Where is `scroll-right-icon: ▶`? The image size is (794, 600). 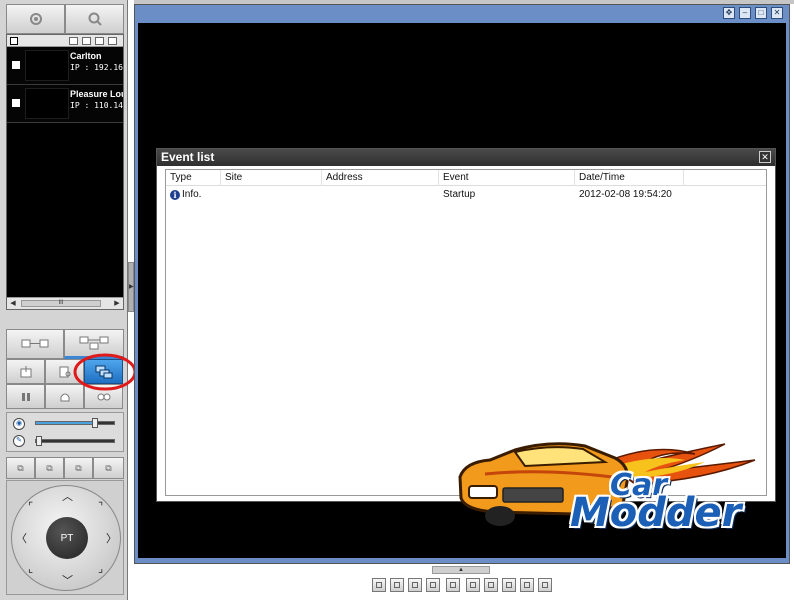
scroll-right-icon: ▶ is located at coordinates (117, 303).